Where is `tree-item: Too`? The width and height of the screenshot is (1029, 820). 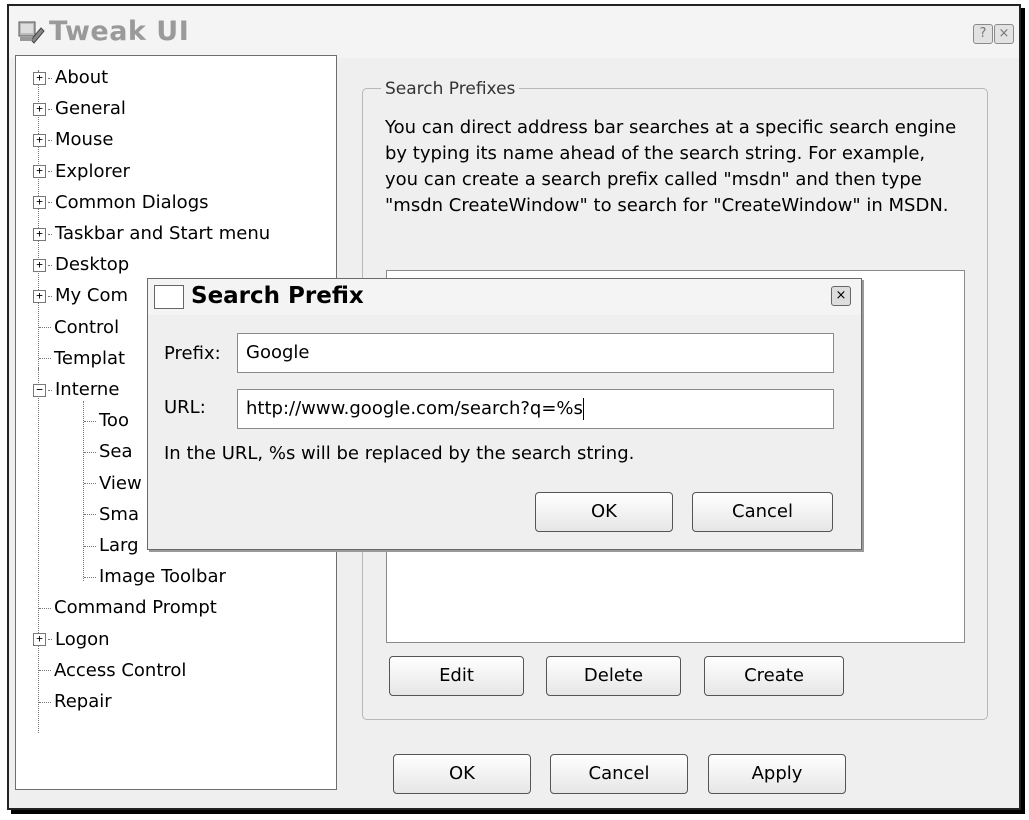 tree-item: Too is located at coordinates (103, 421).